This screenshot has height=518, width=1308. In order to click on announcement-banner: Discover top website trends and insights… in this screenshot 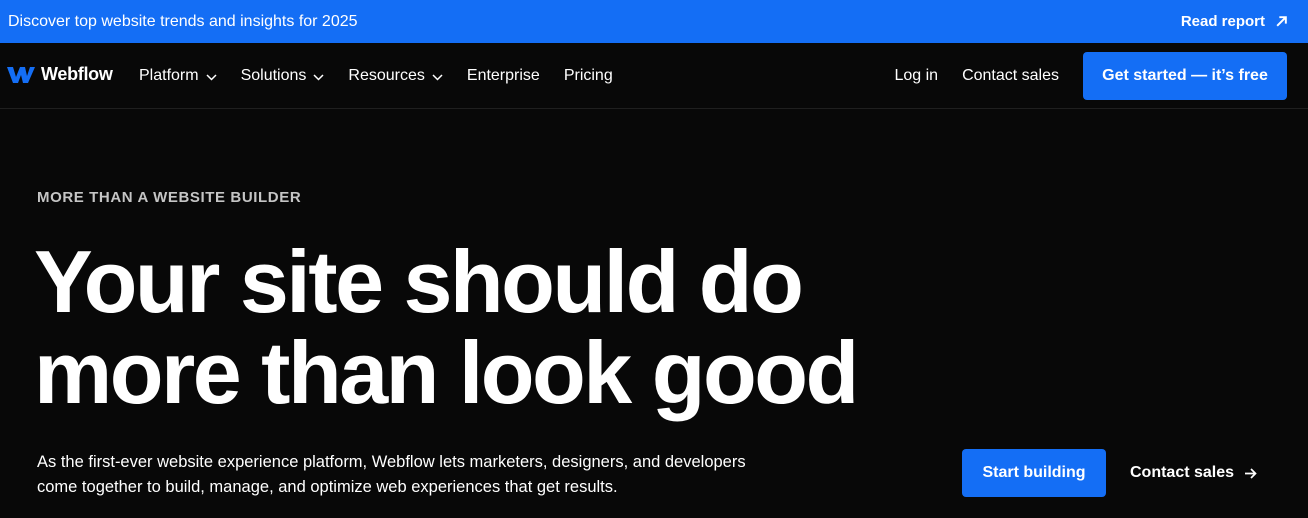, I will do `click(654, 21)`.